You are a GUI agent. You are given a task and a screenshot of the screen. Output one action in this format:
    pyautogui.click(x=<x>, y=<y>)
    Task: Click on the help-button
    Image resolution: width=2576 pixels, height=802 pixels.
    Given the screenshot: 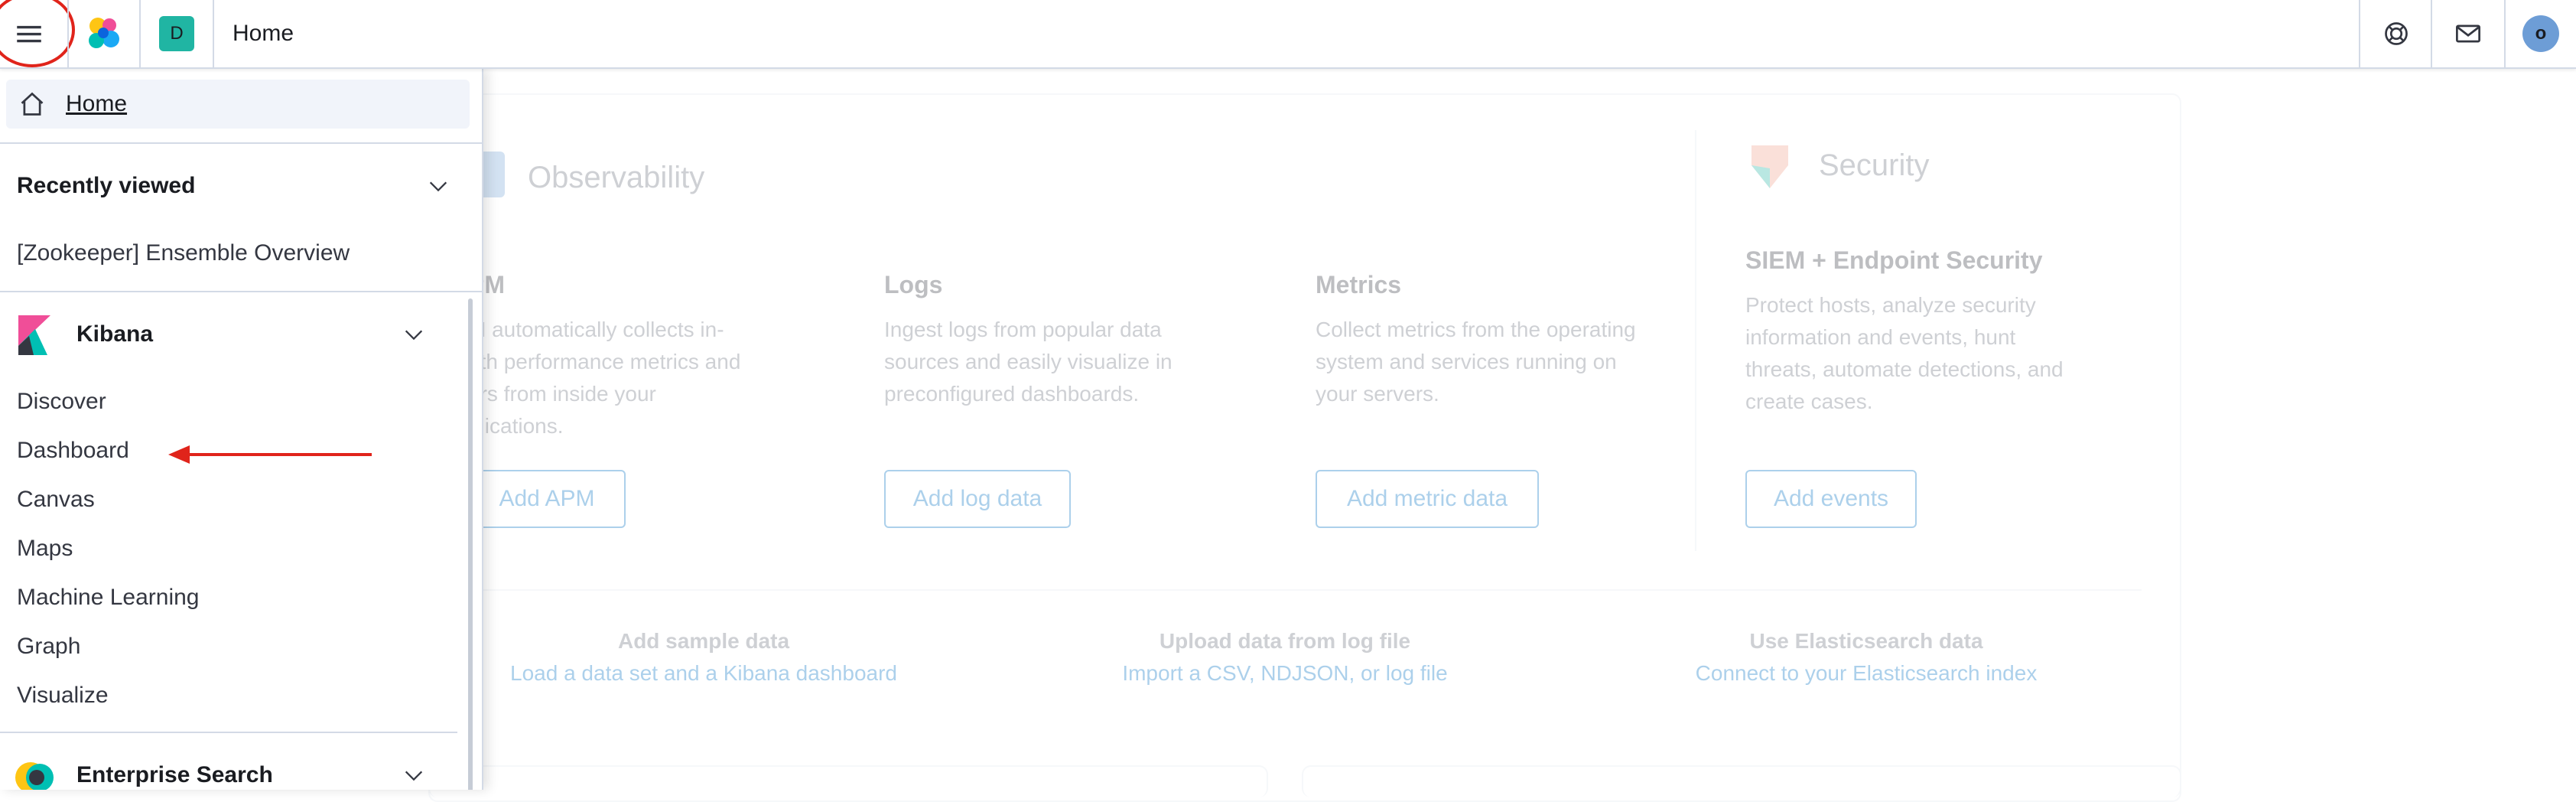 What is the action you would take?
    pyautogui.click(x=2396, y=34)
    